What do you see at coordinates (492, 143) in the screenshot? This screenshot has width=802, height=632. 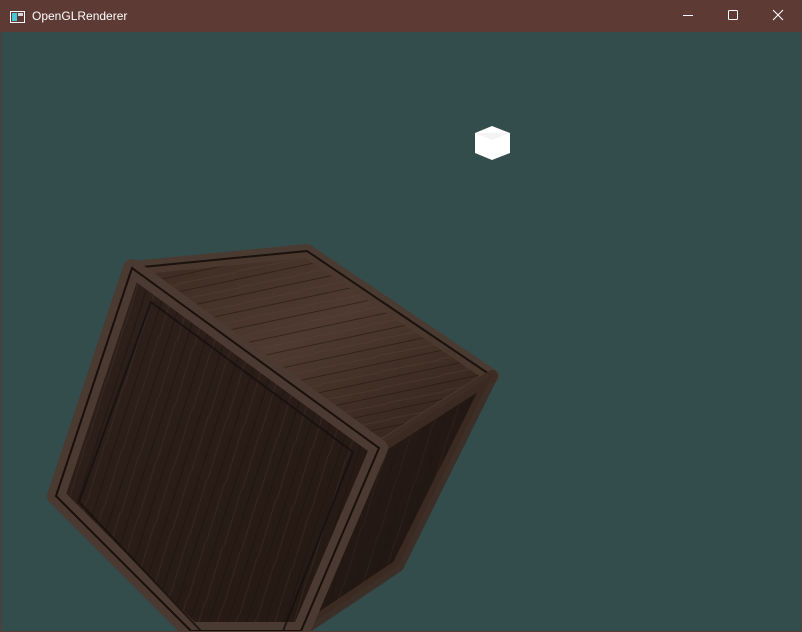 I see `light-source-cube` at bounding box center [492, 143].